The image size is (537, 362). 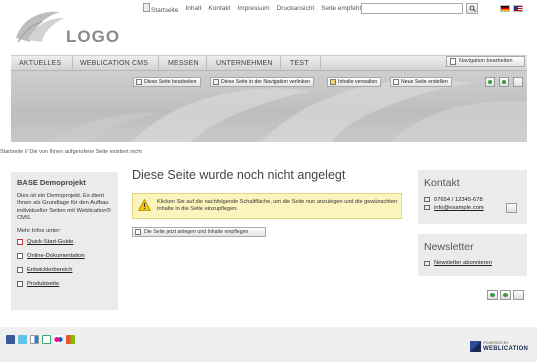 What do you see at coordinates (10, 339) in the screenshot?
I see `facebook-icon` at bounding box center [10, 339].